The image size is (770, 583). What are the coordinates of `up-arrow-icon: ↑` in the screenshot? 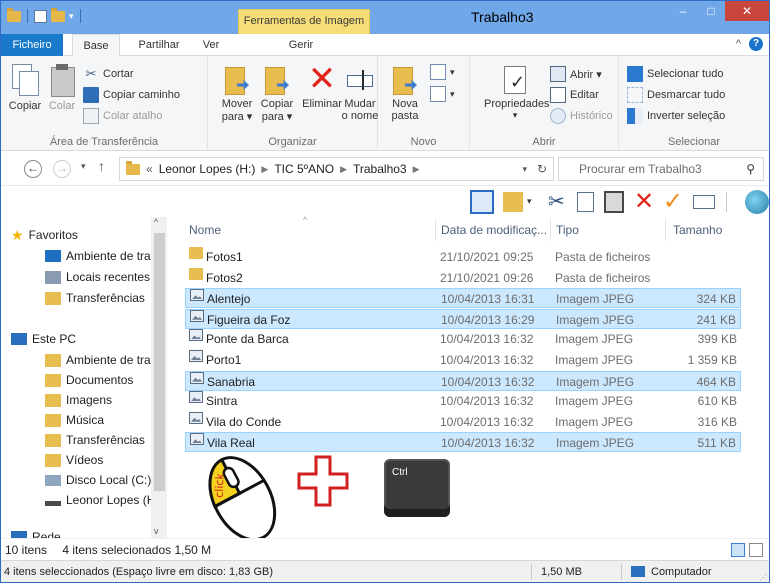 It's located at (101, 166).